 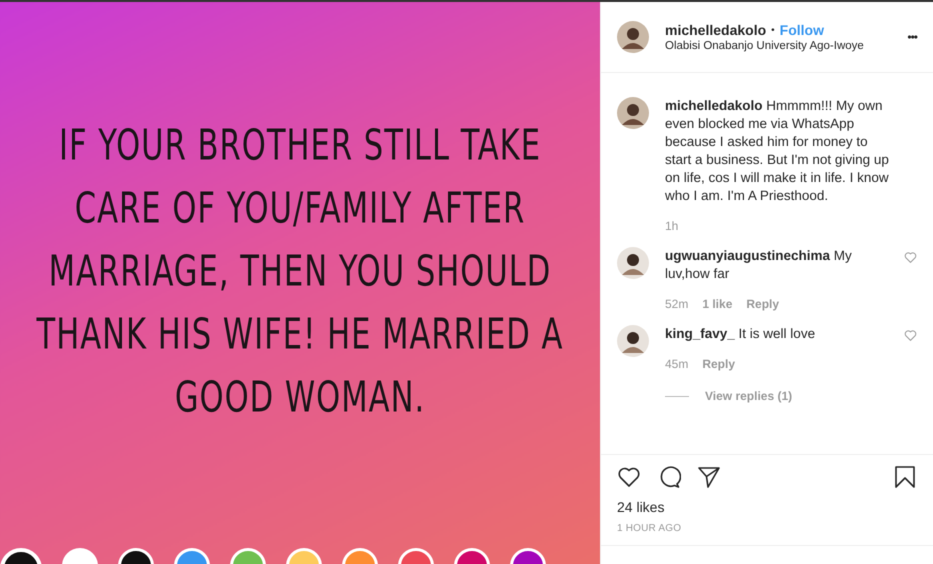 What do you see at coordinates (748, 396) in the screenshot?
I see `view-replies-link: View replies (1)` at bounding box center [748, 396].